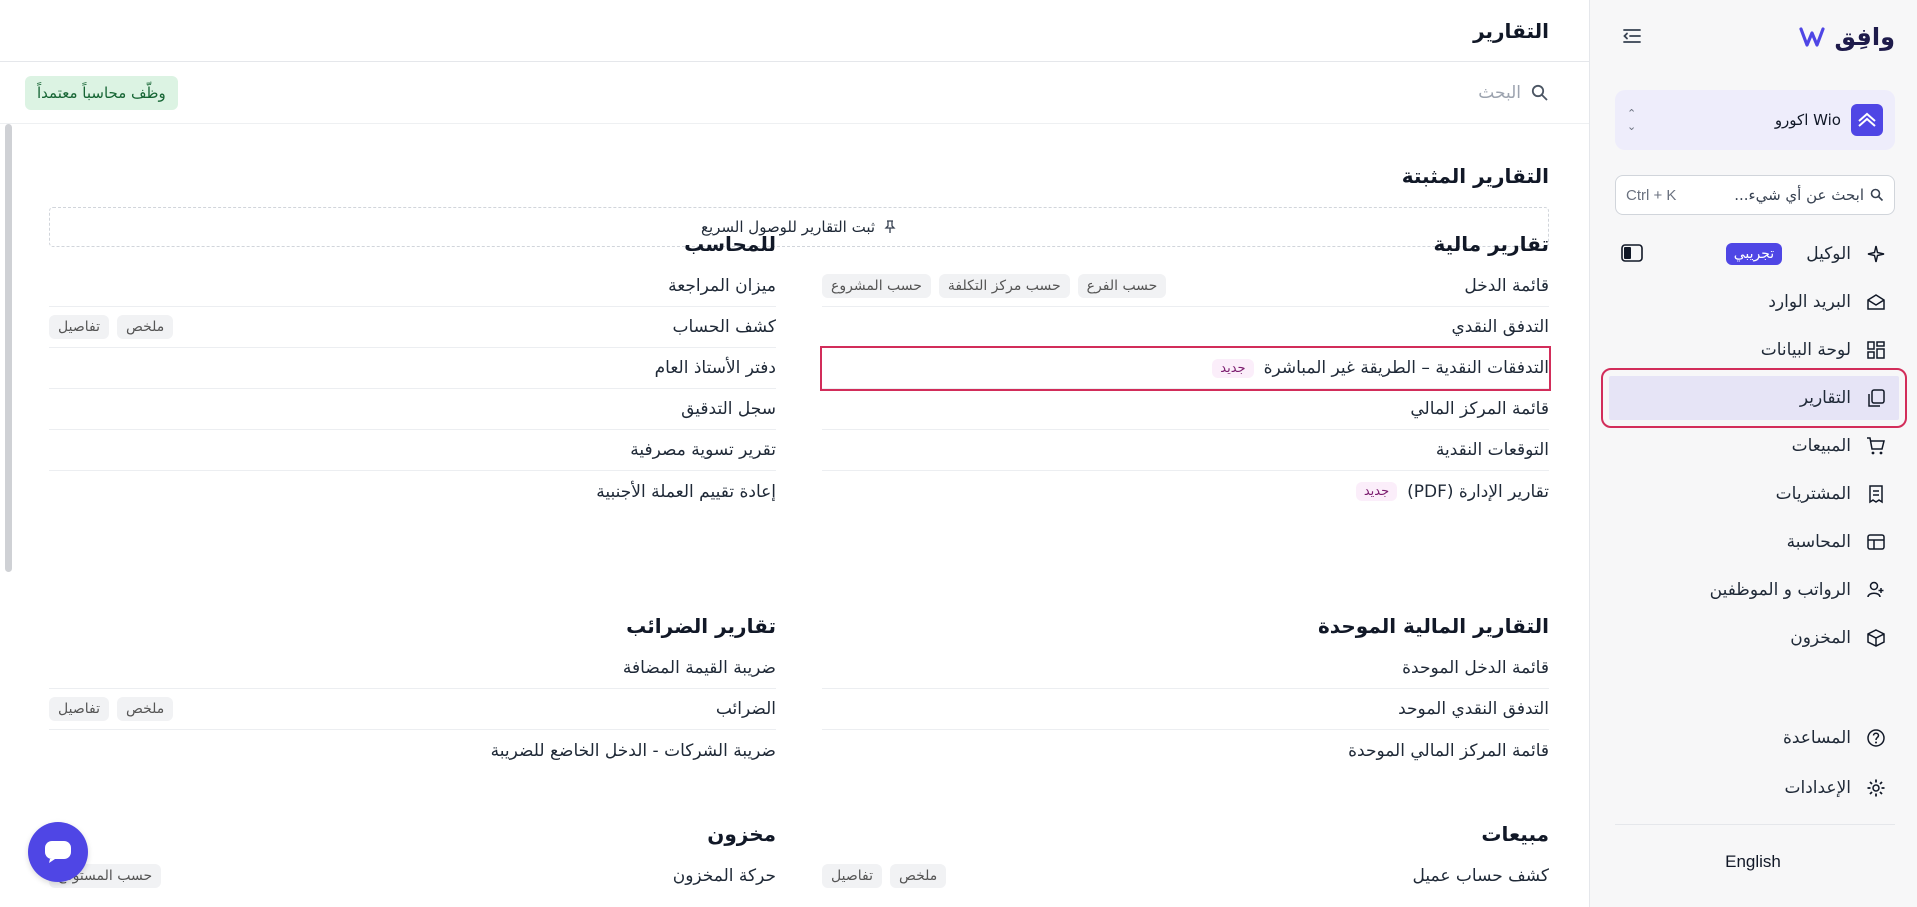  I want to click on report-name-label: التوقعات النقدية, so click(1492, 450).